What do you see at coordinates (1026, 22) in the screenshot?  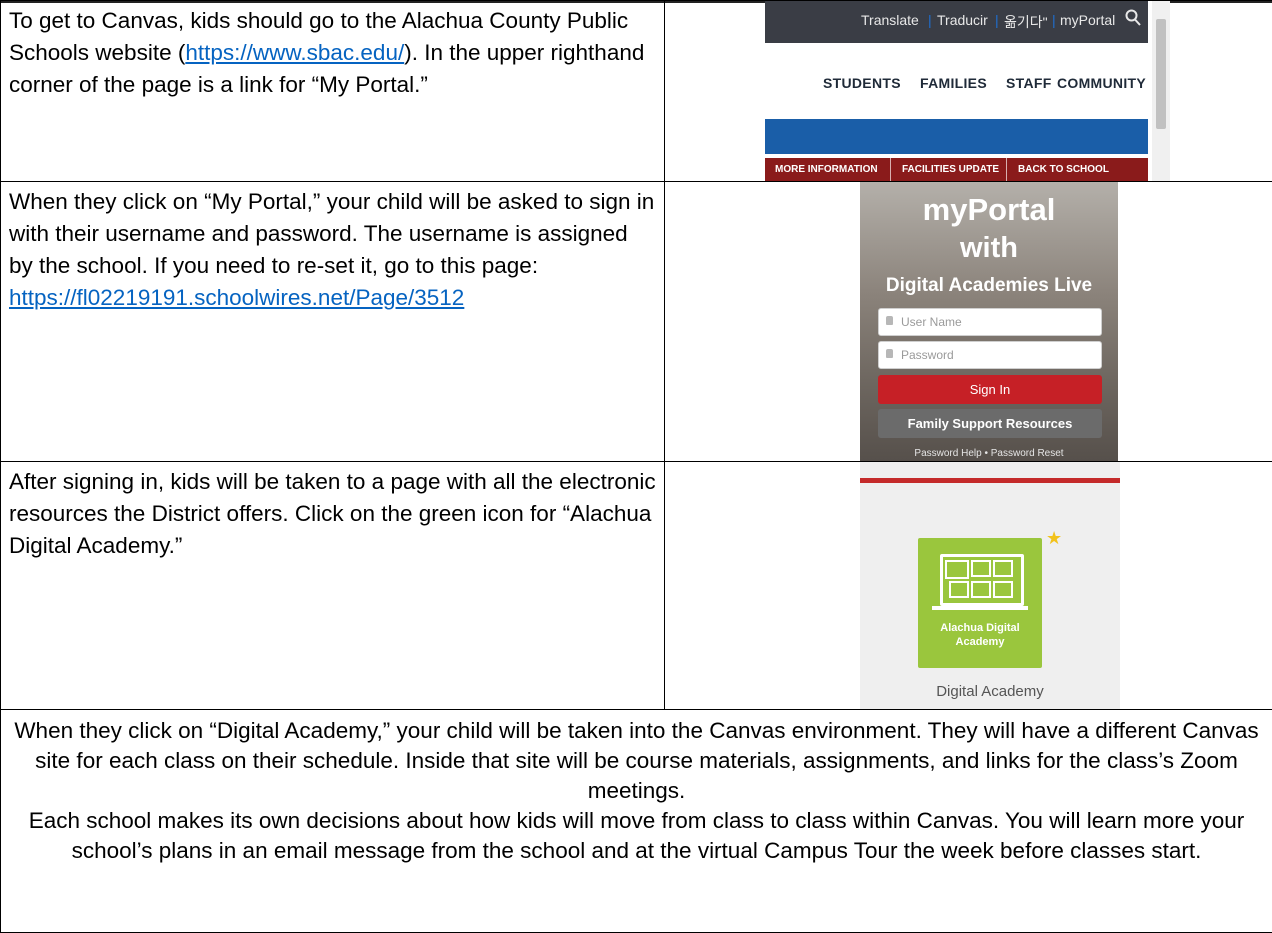 I see `korean-link: 옮기다"` at bounding box center [1026, 22].